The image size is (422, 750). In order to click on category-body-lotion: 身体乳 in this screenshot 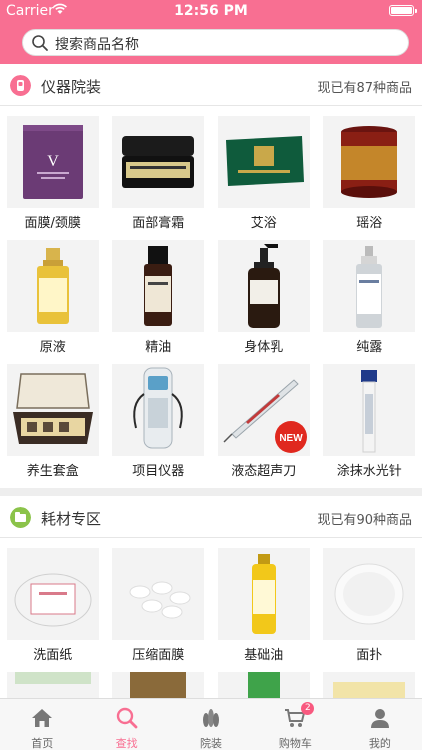, I will do `click(263, 302)`.